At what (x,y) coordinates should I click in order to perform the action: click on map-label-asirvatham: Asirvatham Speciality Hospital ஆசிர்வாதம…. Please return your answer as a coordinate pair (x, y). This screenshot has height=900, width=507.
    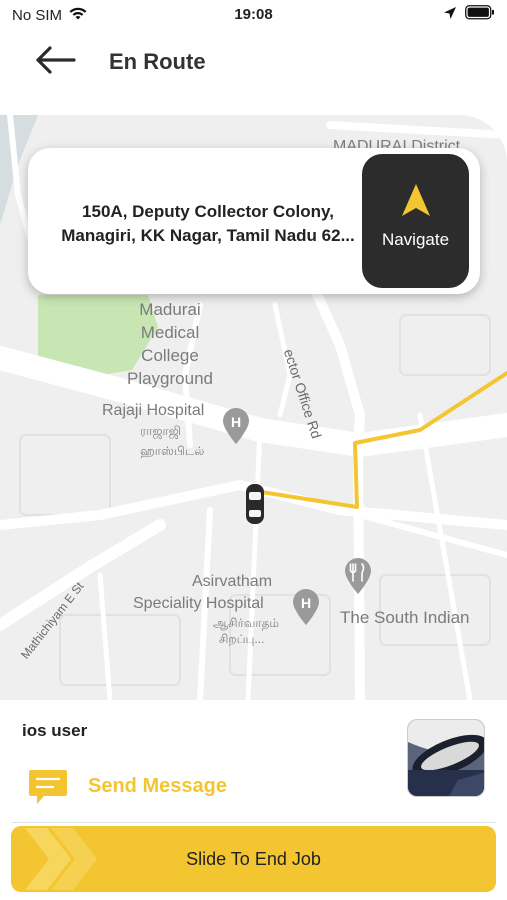
    Looking at the image, I should click on (206, 609).